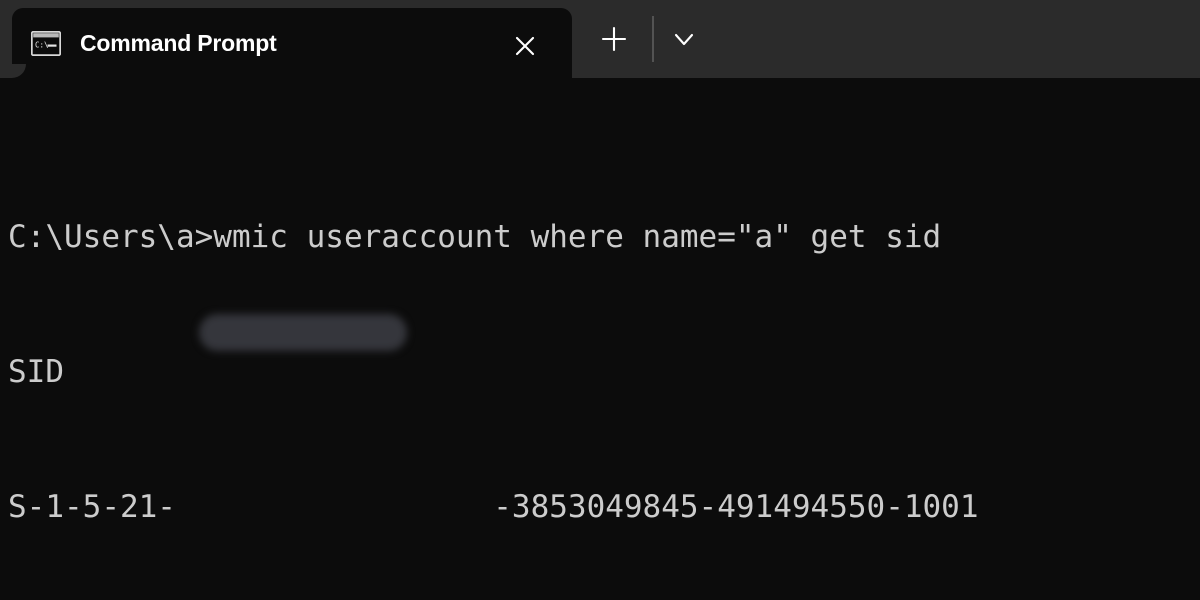 This screenshot has width=1200, height=600. Describe the element at coordinates (292, 43) in the screenshot. I see `tab-command-prompt: C:\ Command Prompt` at that location.